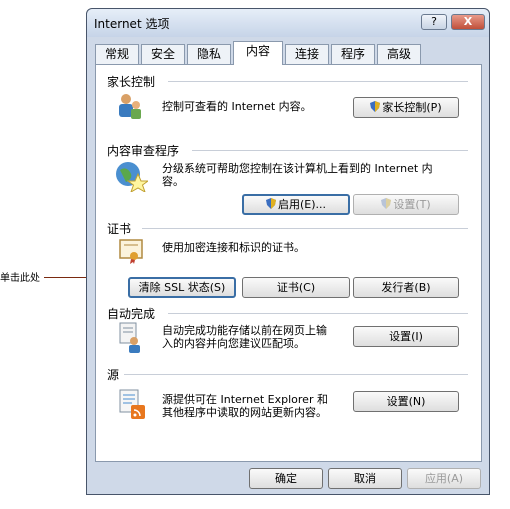 Image resolution: width=510 pixels, height=509 pixels. Describe the element at coordinates (406, 336) in the screenshot. I see `autocomplete-settings-button: 设置(I)` at that location.